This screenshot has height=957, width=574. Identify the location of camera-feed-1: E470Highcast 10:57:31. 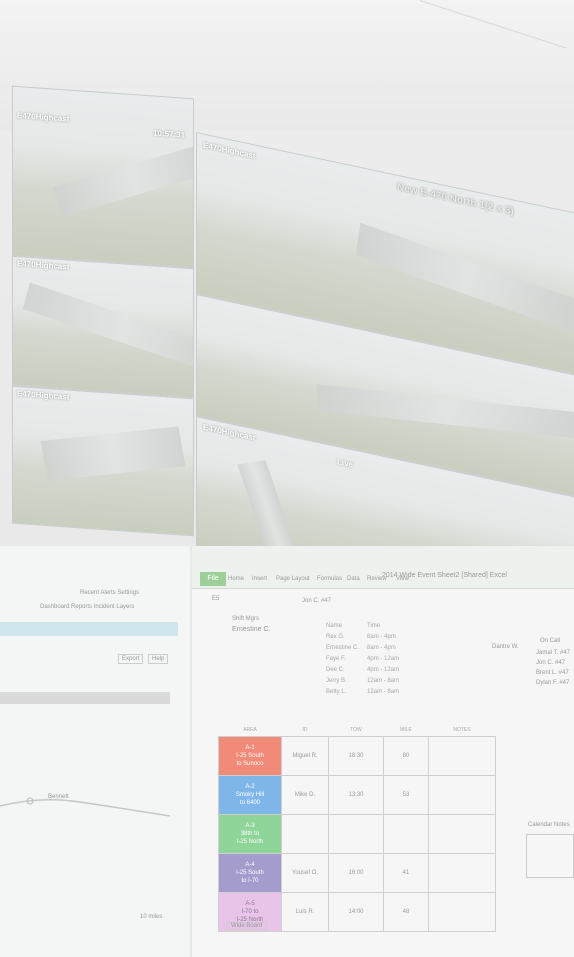
(103, 177).